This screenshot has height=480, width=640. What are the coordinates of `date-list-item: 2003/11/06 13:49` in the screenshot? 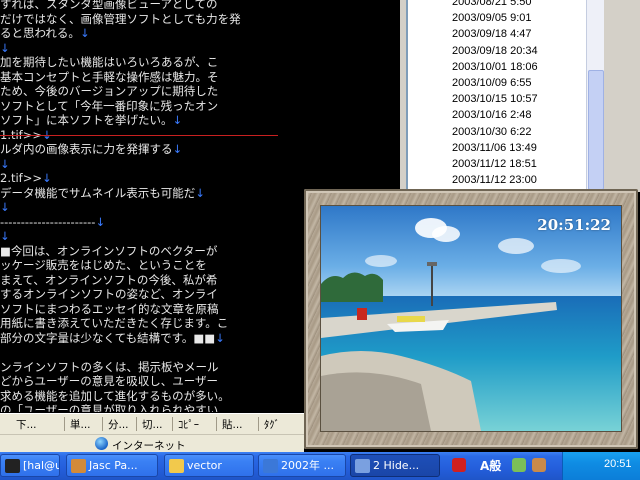 It's located at (494, 148).